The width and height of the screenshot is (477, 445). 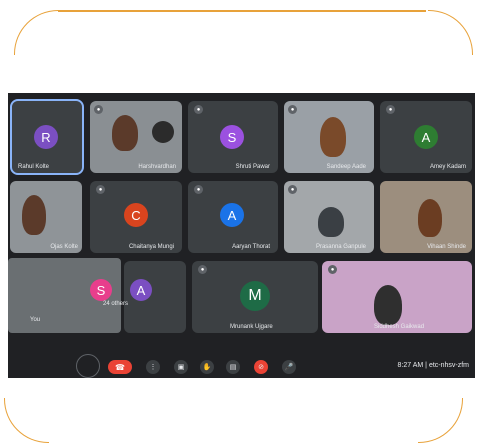 I want to click on participant-tile: R Rahul Kolte, so click(x=47, y=137).